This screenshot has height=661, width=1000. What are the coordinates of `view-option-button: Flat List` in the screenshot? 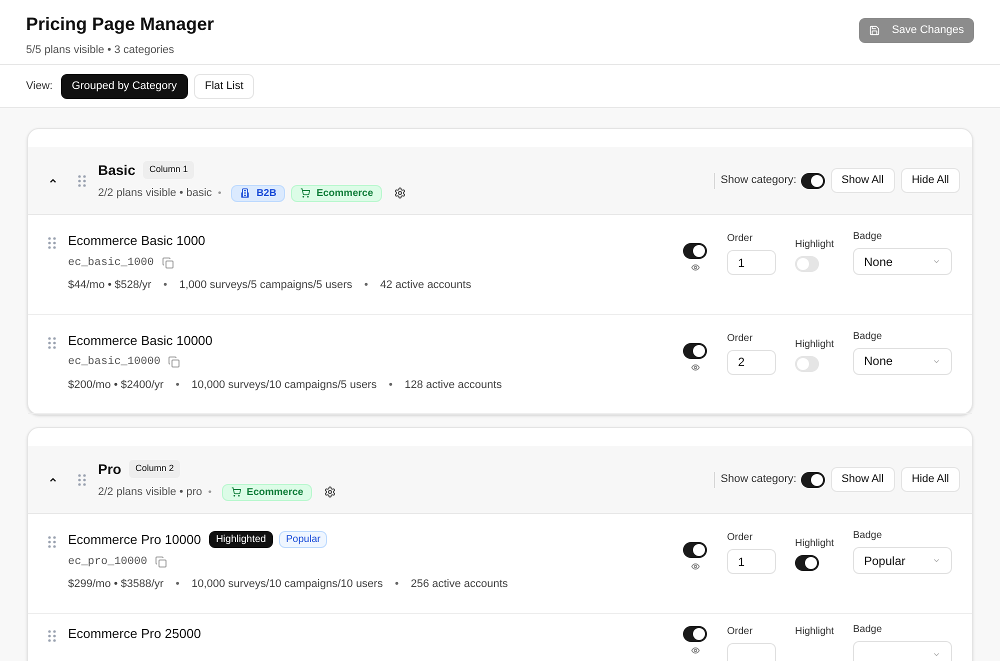 It's located at (224, 86).